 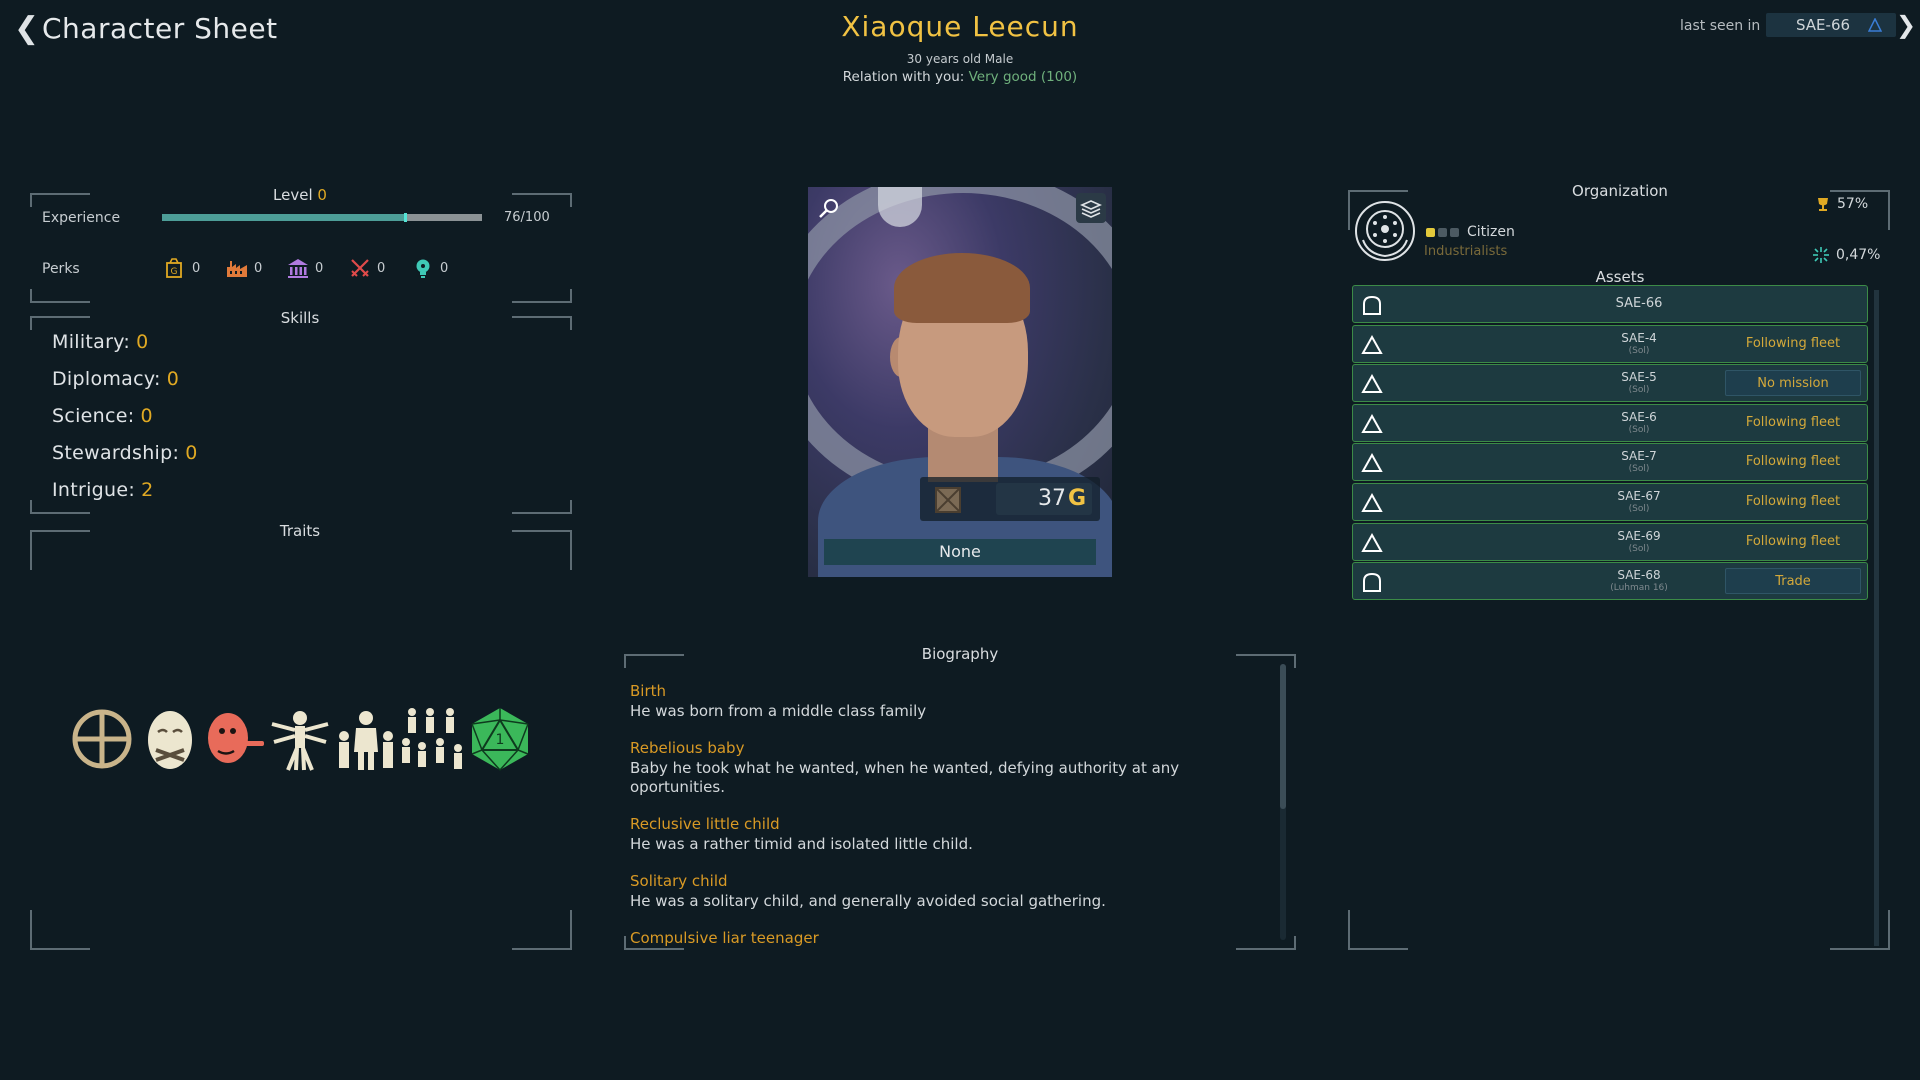 What do you see at coordinates (1610, 422) in the screenshot?
I see `asset-row: SAE-6 (Sol) Following fleet` at bounding box center [1610, 422].